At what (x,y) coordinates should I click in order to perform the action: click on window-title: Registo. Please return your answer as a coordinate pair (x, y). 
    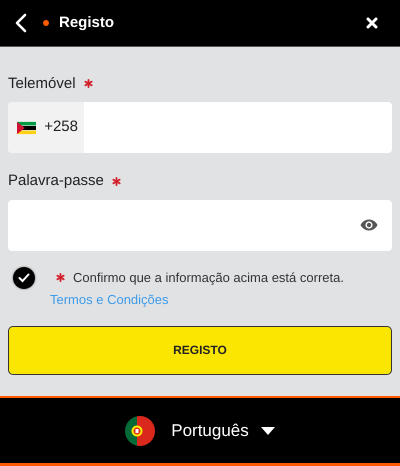
    Looking at the image, I should click on (86, 22).